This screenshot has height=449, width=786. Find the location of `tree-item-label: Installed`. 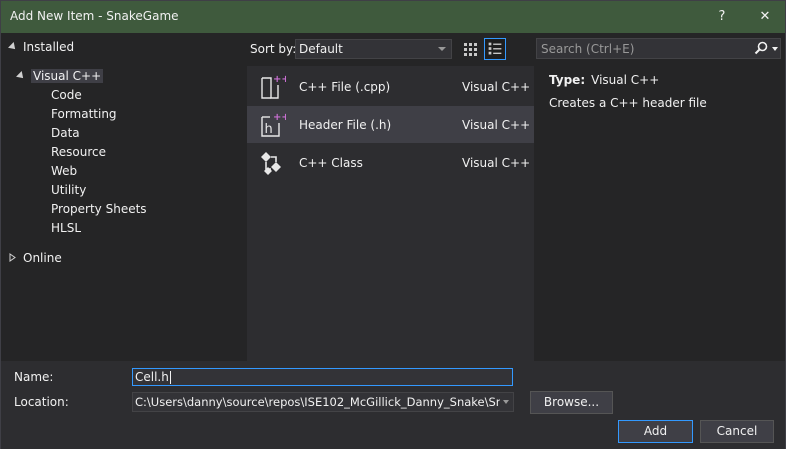

tree-item-label: Installed is located at coordinates (49, 47).